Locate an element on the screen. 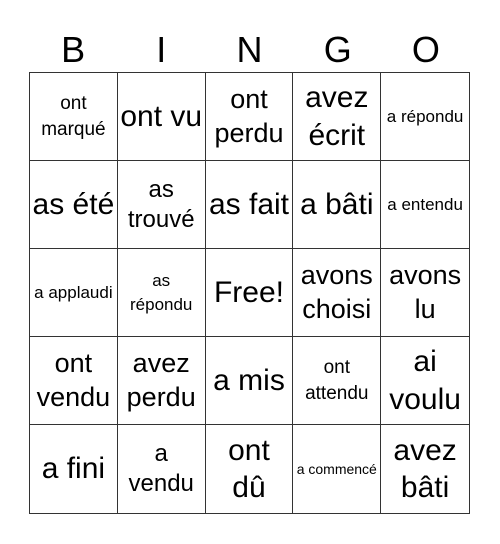  header-letter-o: O is located at coordinates (425, 49).